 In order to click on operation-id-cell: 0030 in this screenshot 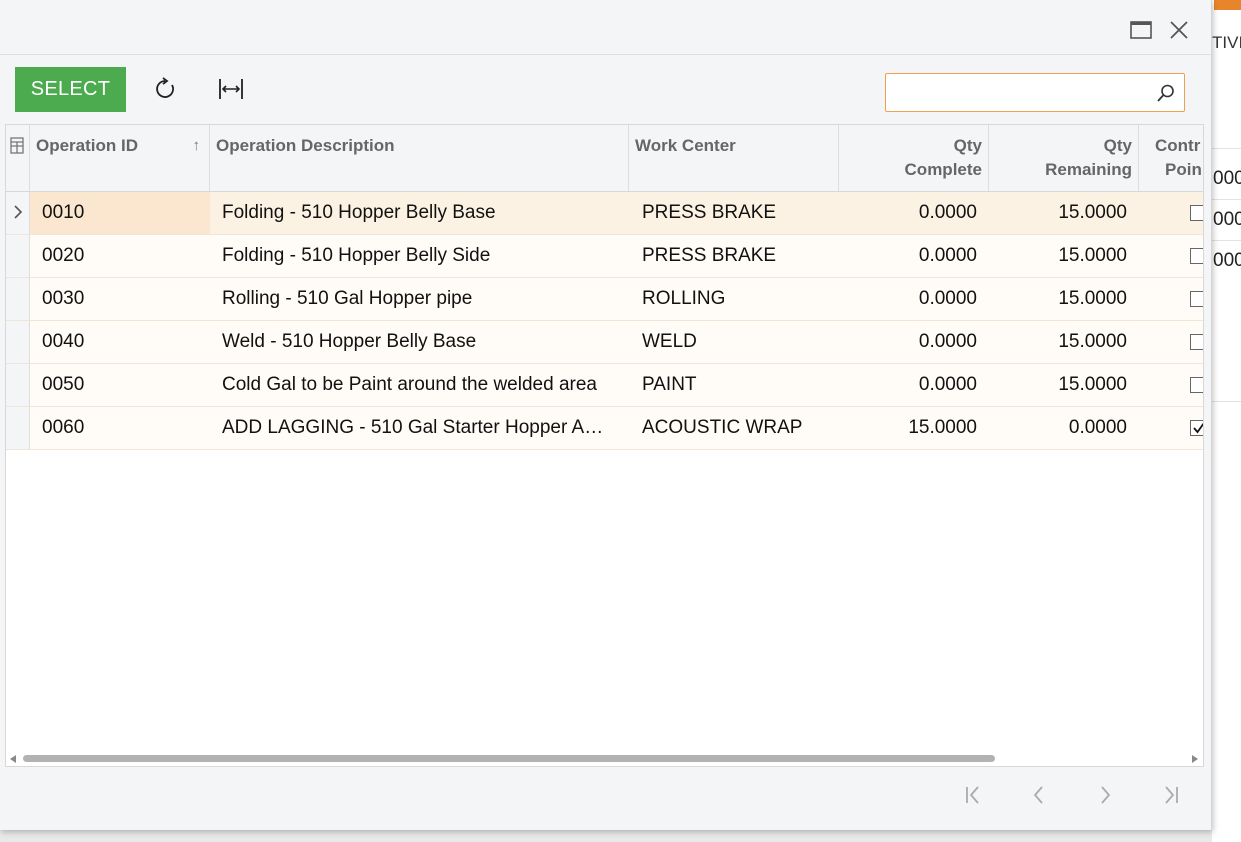, I will do `click(120, 299)`.